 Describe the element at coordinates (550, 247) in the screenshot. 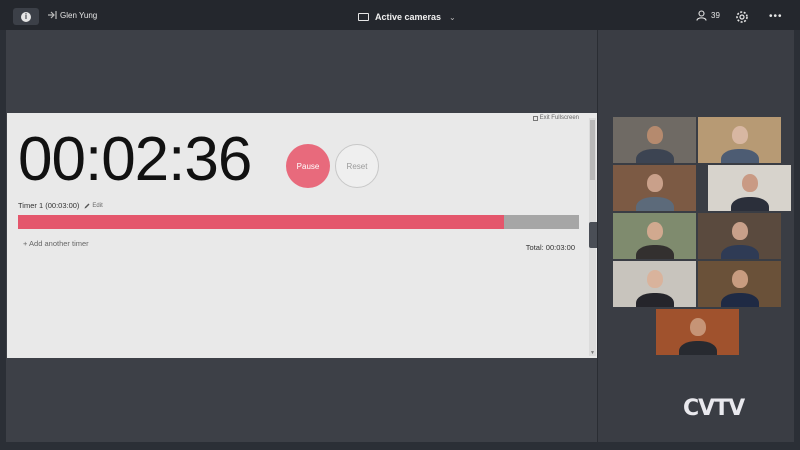

I see `total-time: Total: 00:03:00` at that location.